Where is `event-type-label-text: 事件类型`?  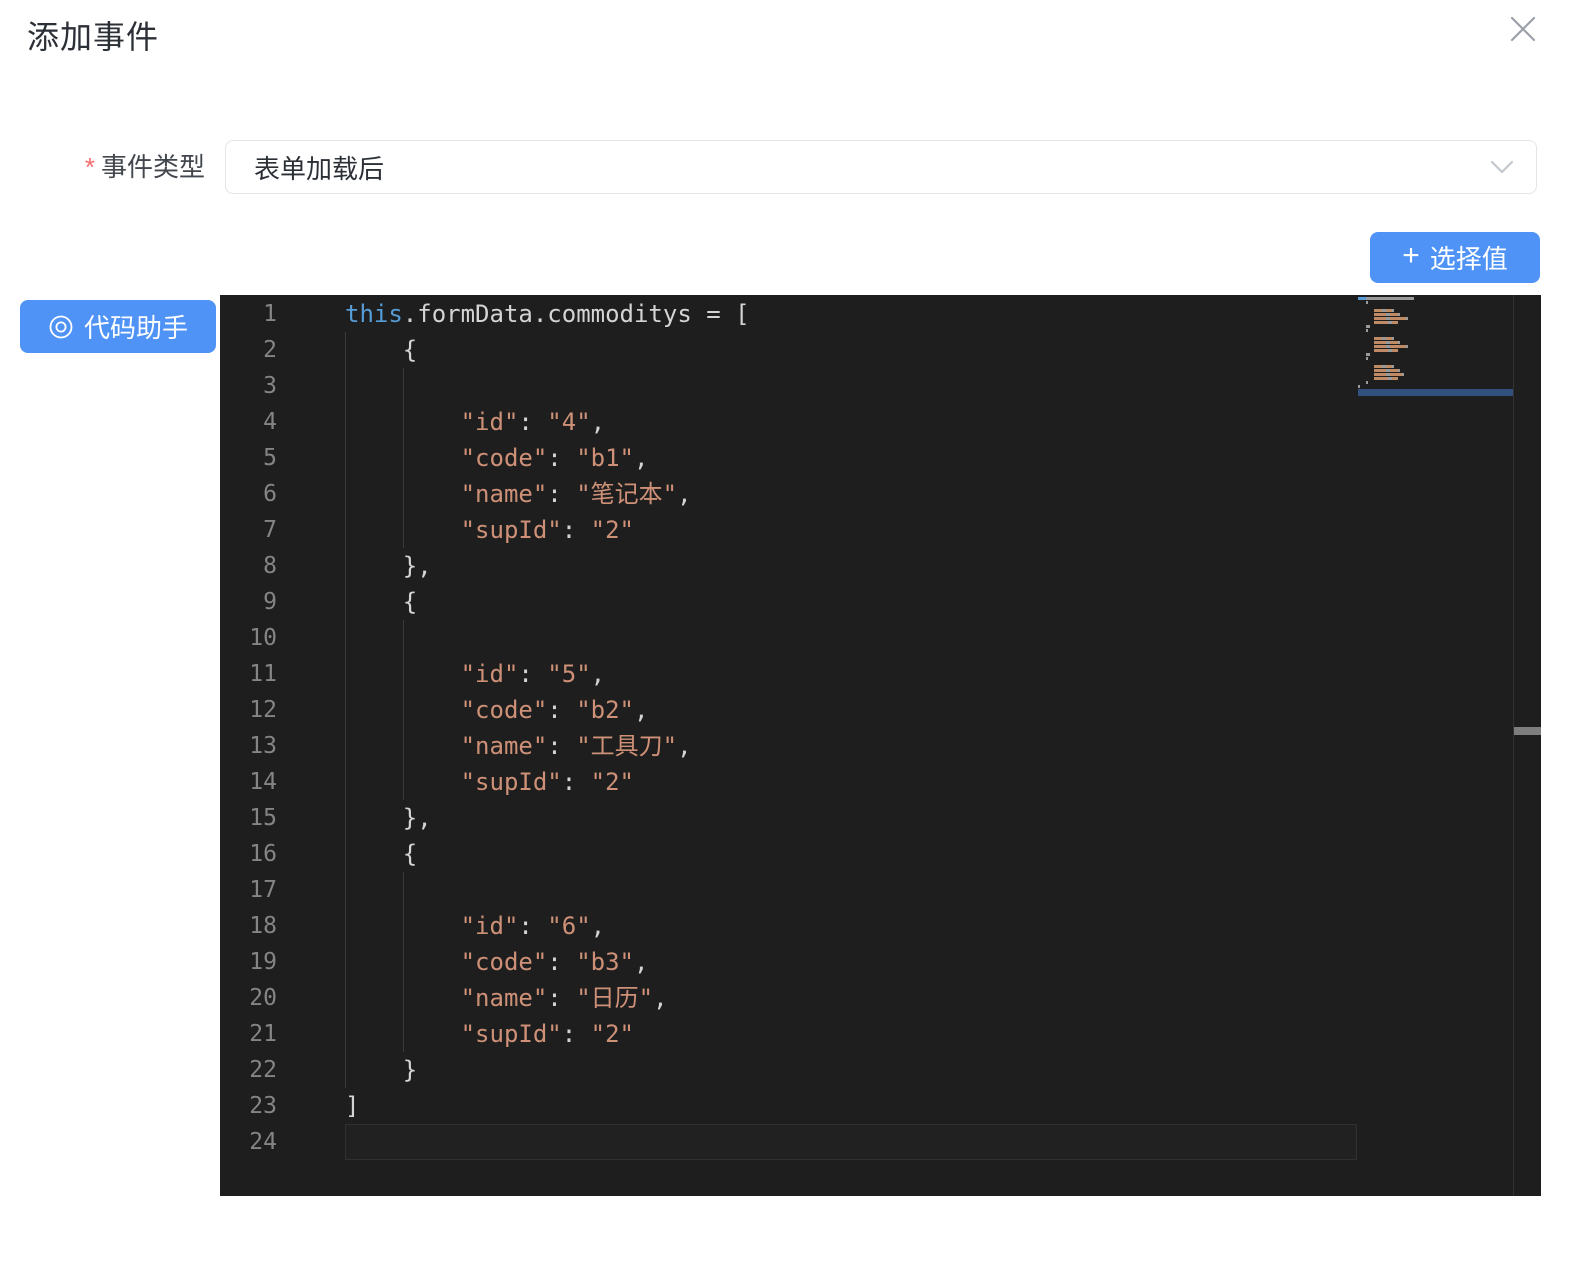 event-type-label-text: 事件类型 is located at coordinates (152, 167).